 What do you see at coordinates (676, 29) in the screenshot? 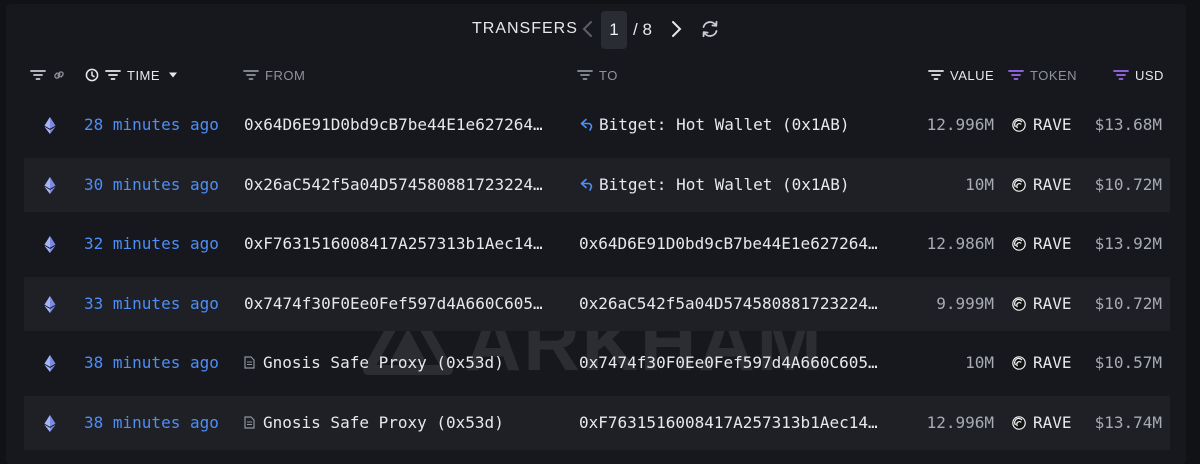
I see `chevron-right-icon` at bounding box center [676, 29].